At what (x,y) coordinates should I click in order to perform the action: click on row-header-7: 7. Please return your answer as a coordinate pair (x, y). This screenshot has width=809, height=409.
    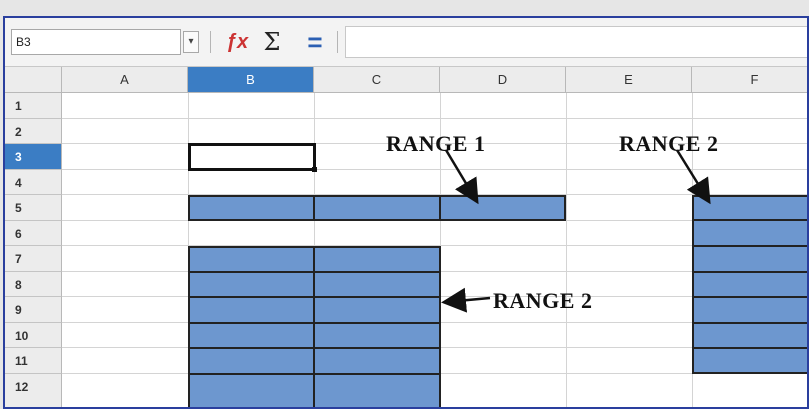
    Looking at the image, I should click on (33, 259).